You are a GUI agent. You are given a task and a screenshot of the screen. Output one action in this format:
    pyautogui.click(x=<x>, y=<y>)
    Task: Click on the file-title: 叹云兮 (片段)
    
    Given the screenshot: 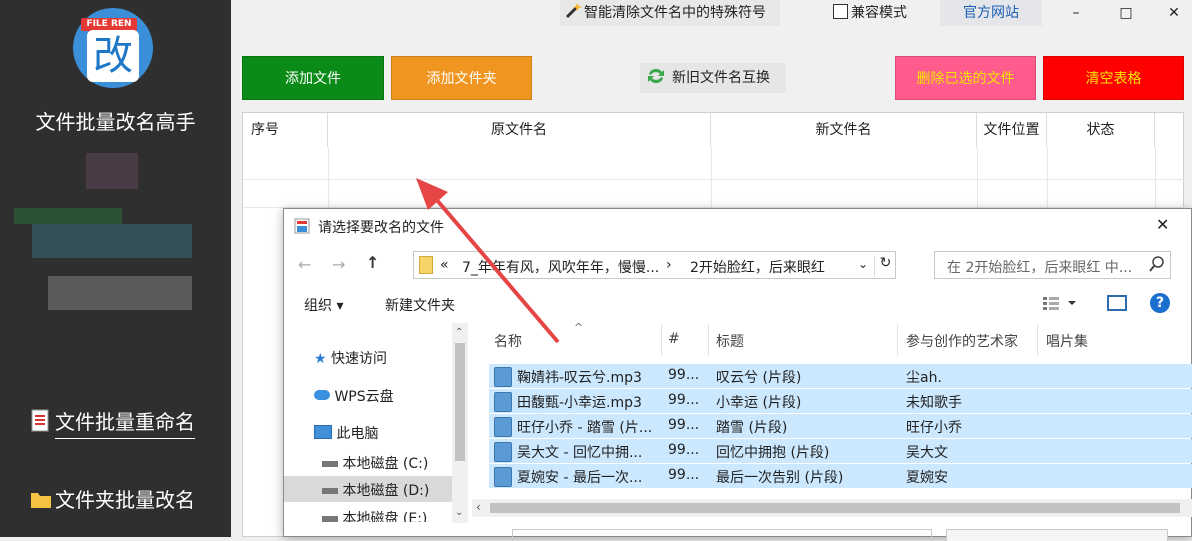 What is the action you would take?
    pyautogui.click(x=759, y=378)
    